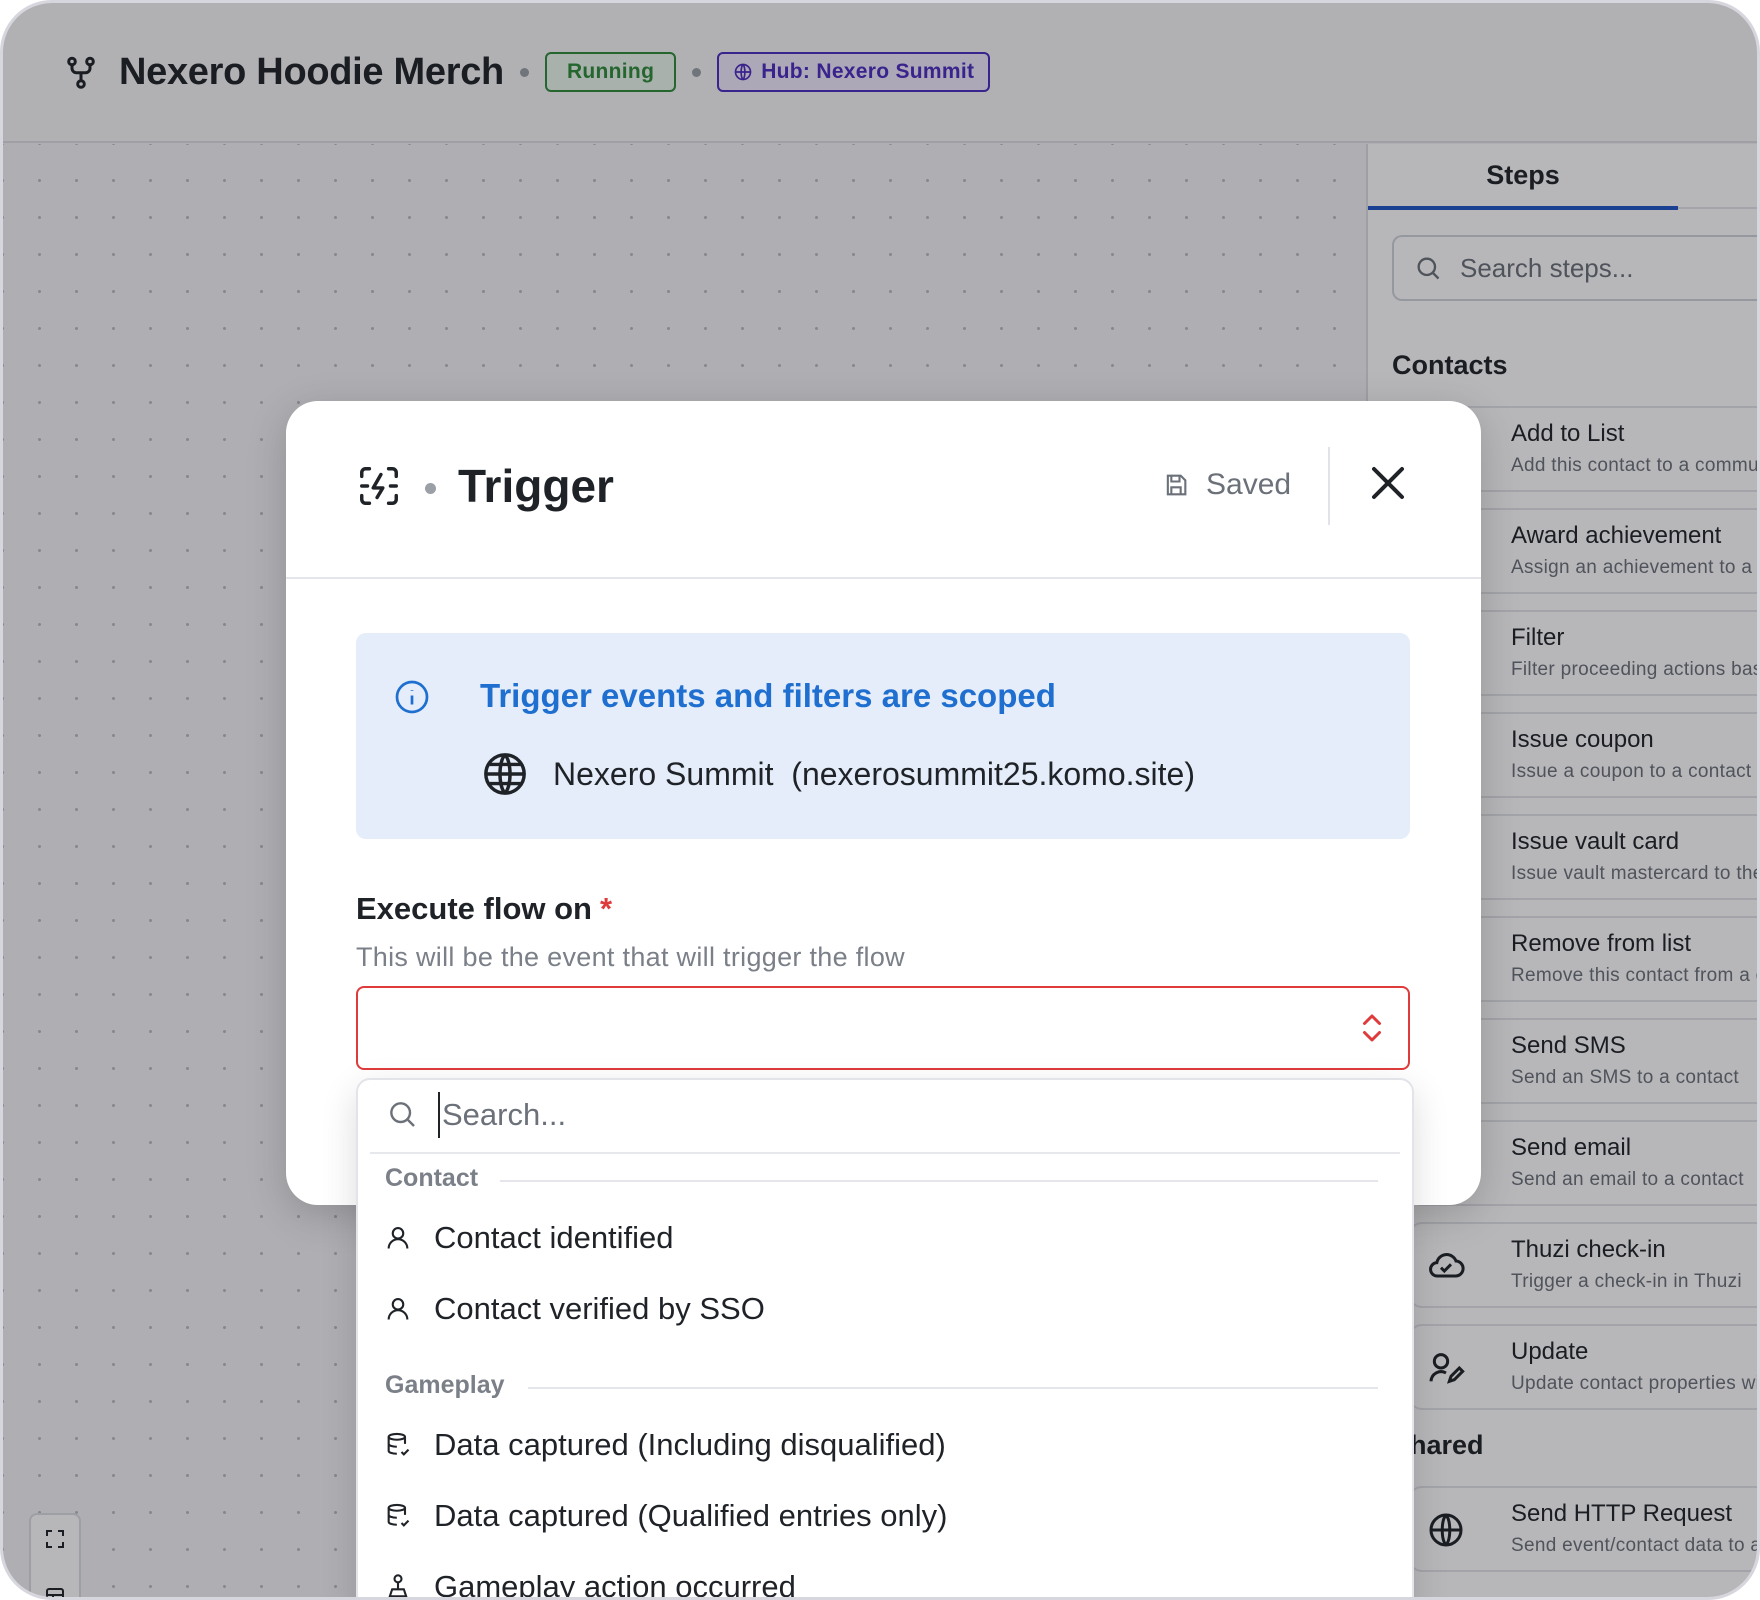 The image size is (1760, 1600). I want to click on option-label: Contact identified, so click(554, 1237).